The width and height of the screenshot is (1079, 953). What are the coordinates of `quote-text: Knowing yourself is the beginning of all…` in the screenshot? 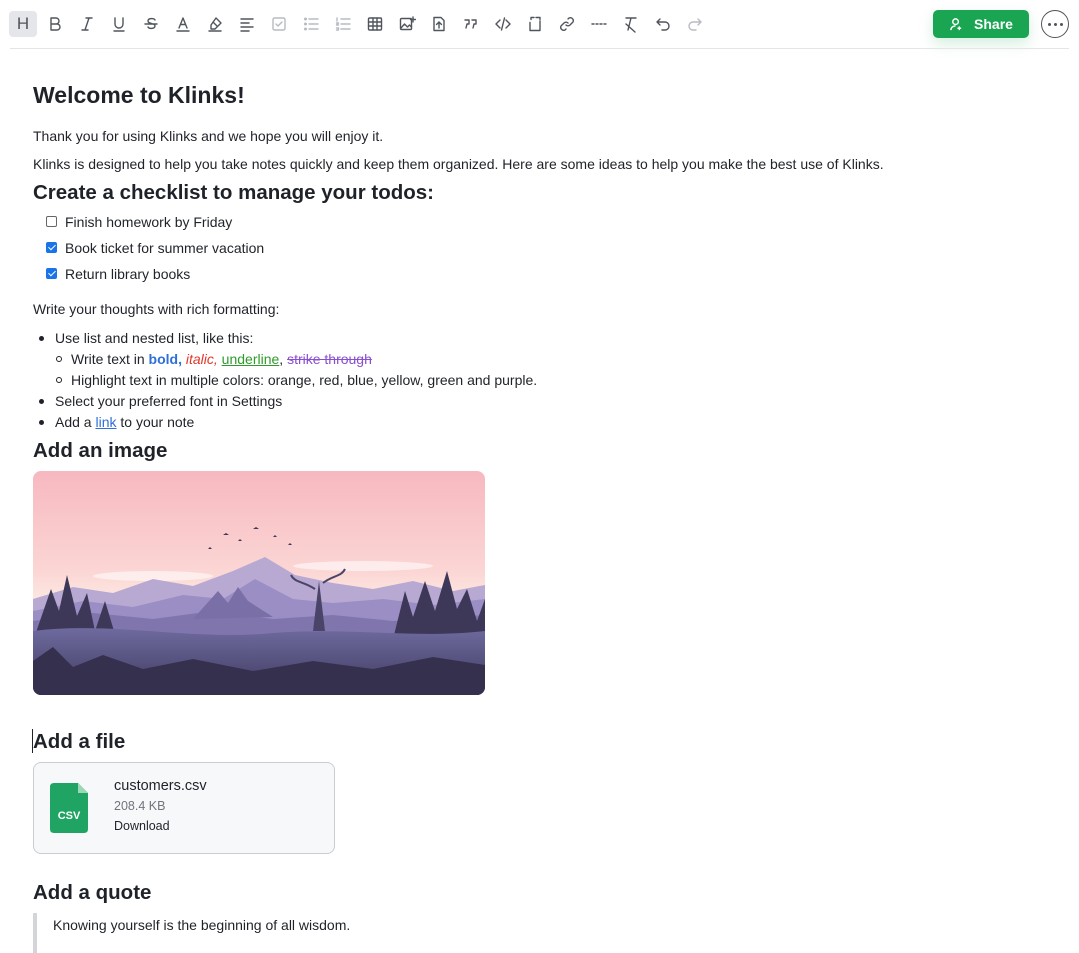 It's located at (202, 925).